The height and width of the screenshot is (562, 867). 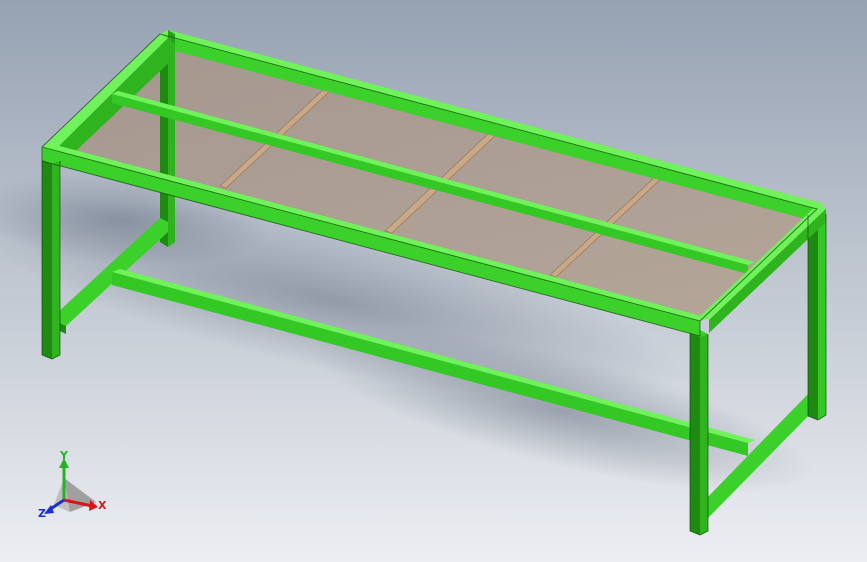 What do you see at coordinates (699, 432) in the screenshot?
I see `leg-front-right` at bounding box center [699, 432].